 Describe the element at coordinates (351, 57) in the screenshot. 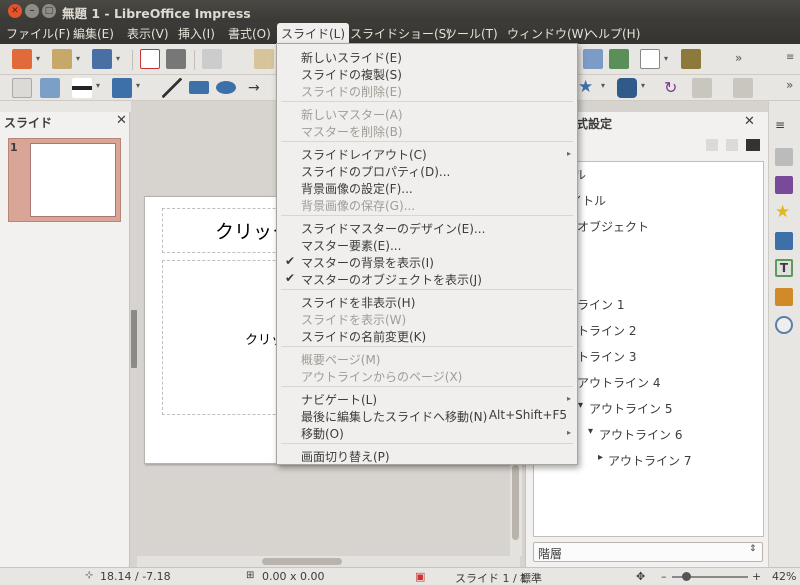

I see `menu-item-new-slide: 新しいスライド(E)` at that location.